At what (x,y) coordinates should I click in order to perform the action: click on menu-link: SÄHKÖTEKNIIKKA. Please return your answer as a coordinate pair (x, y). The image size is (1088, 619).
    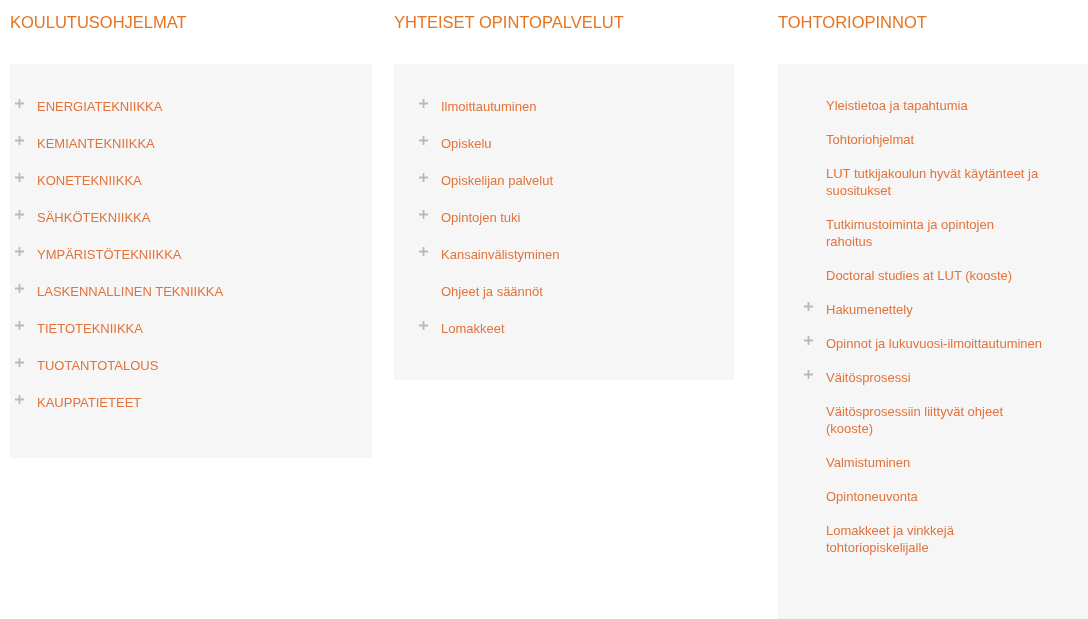
    Looking at the image, I should click on (94, 217).